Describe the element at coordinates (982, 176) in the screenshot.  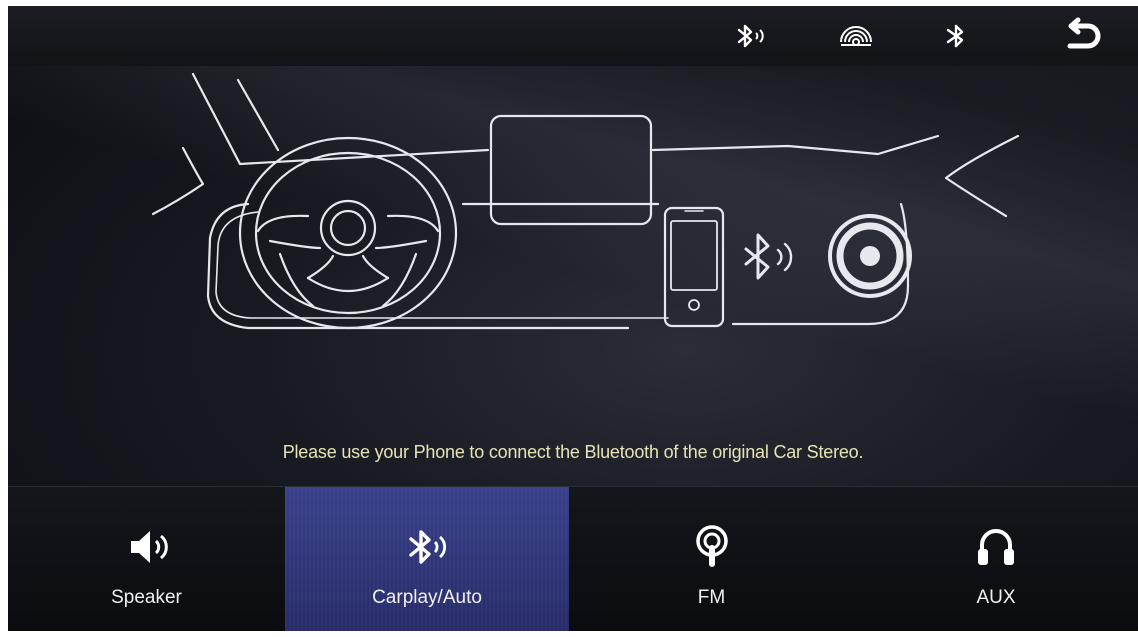
I see `right-window-line` at that location.